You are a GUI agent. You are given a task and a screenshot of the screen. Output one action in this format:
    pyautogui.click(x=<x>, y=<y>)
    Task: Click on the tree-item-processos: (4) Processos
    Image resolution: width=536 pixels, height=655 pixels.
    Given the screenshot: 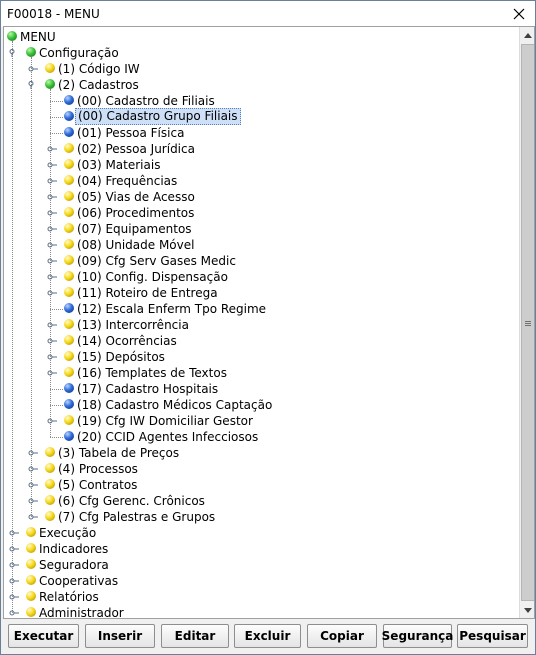 What is the action you would take?
    pyautogui.click(x=254, y=469)
    